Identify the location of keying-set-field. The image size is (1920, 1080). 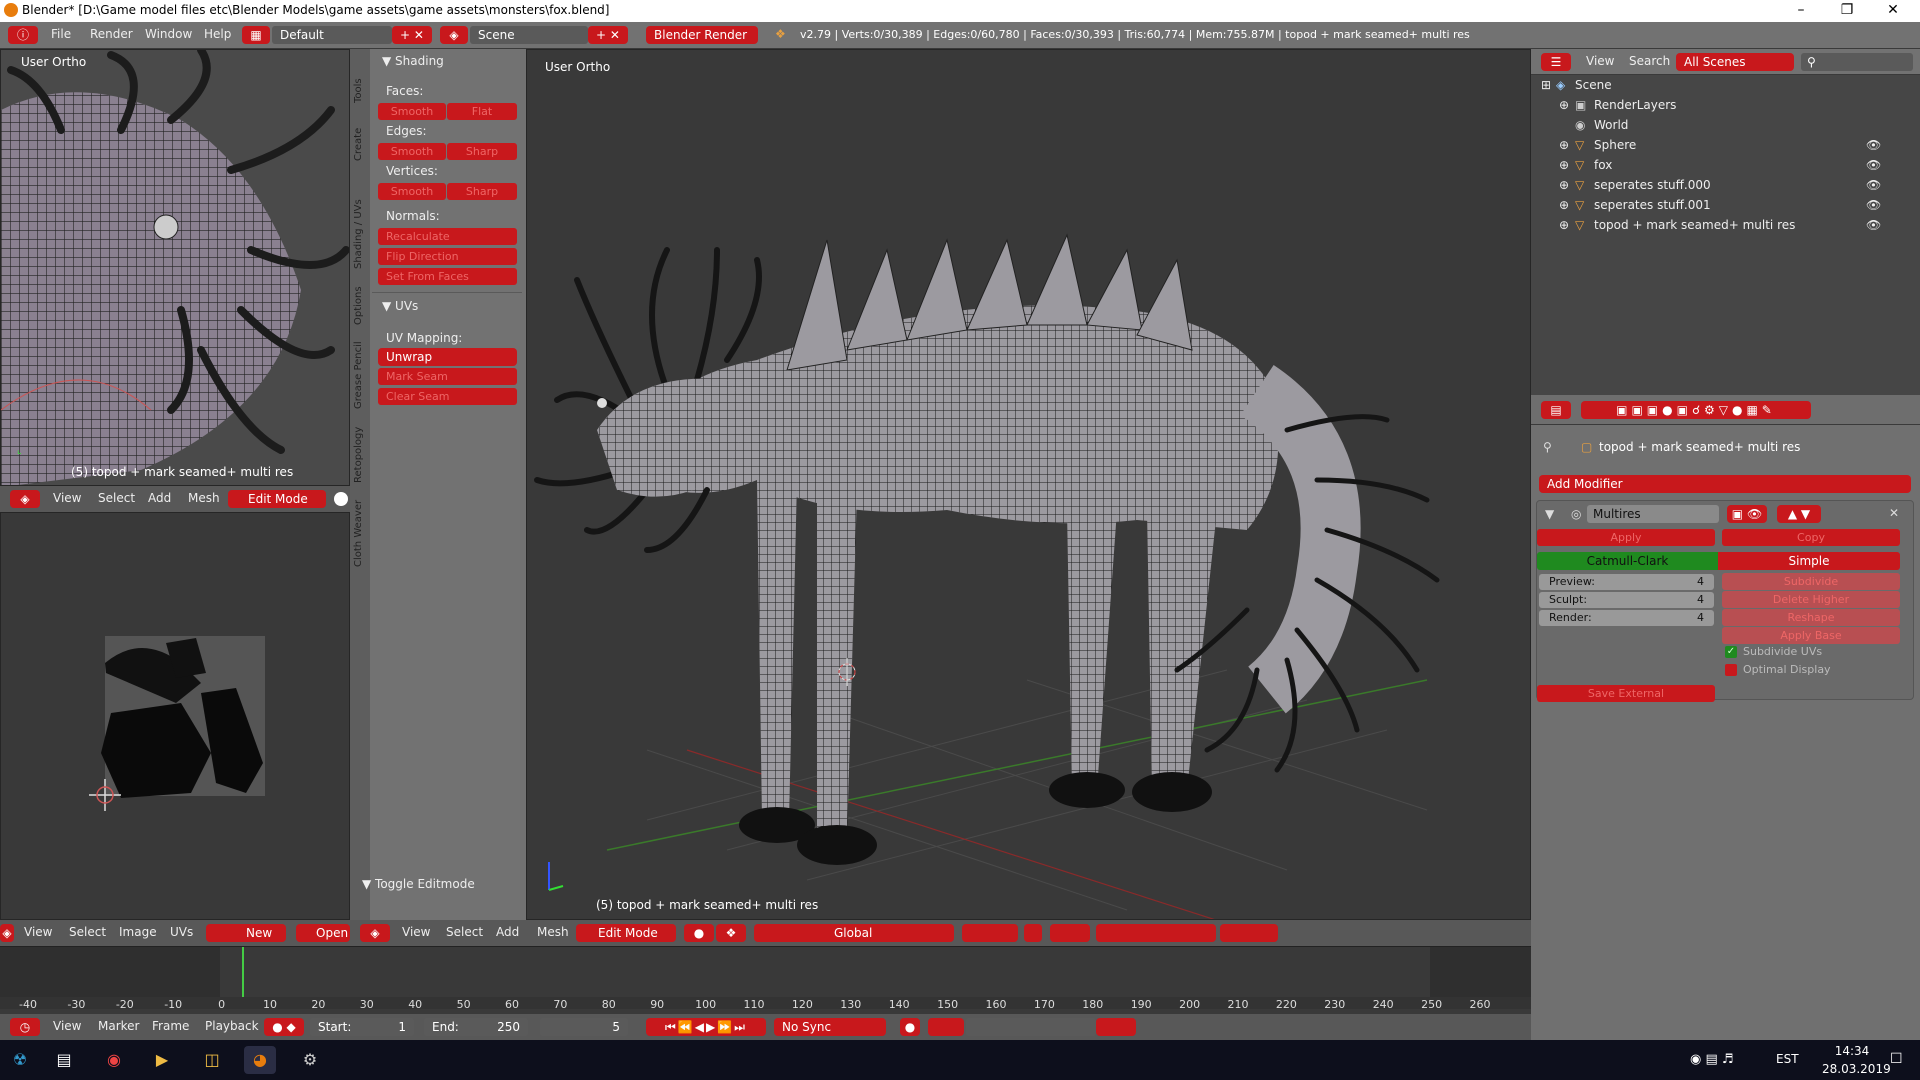
(1031, 1027).